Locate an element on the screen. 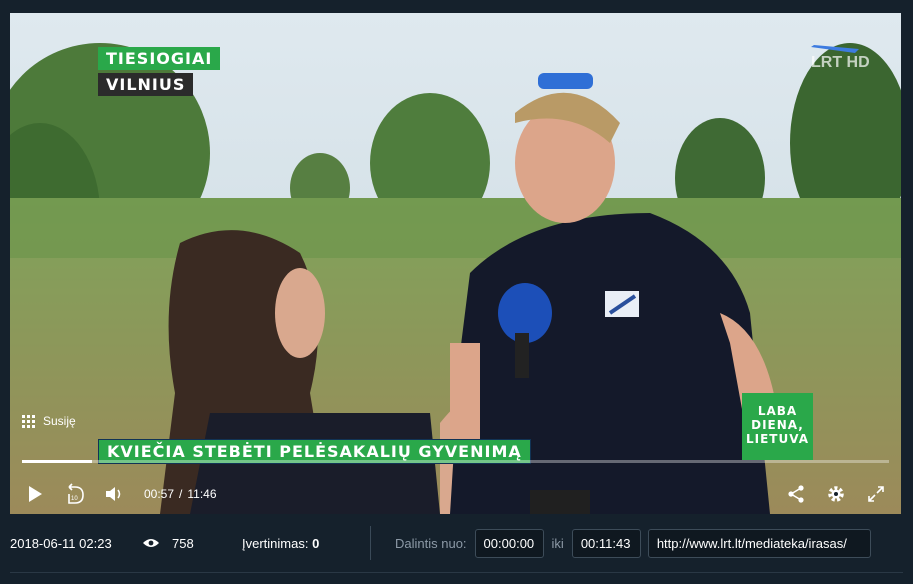 This screenshot has width=913, height=584. rating-label: Įvertinimas: is located at coordinates (275, 543).